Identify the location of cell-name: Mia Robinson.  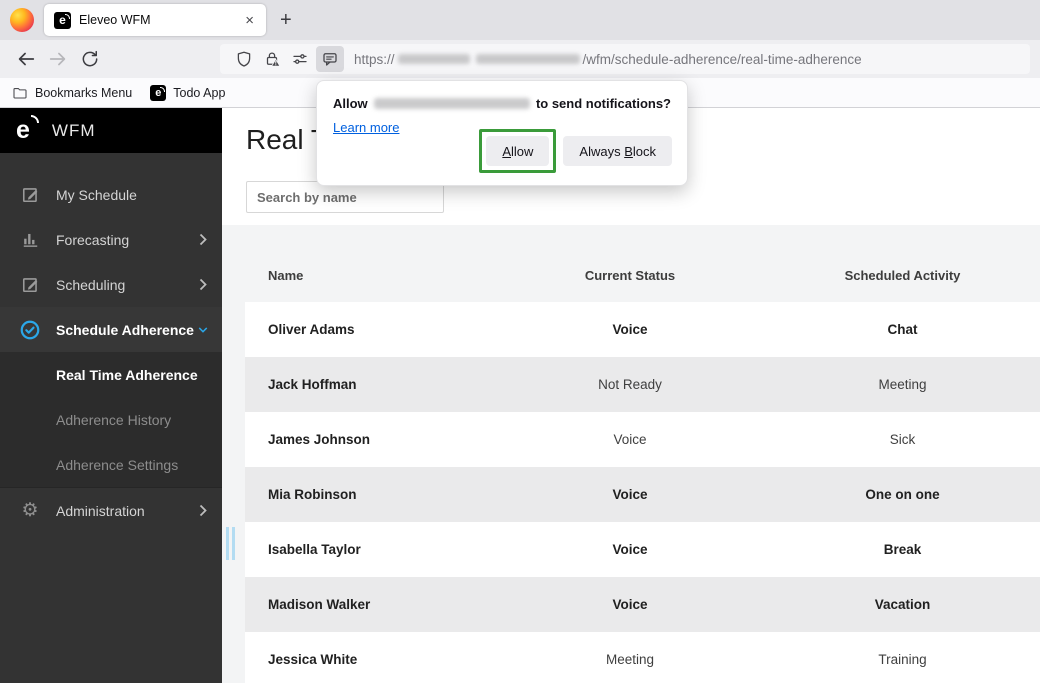
(312, 494).